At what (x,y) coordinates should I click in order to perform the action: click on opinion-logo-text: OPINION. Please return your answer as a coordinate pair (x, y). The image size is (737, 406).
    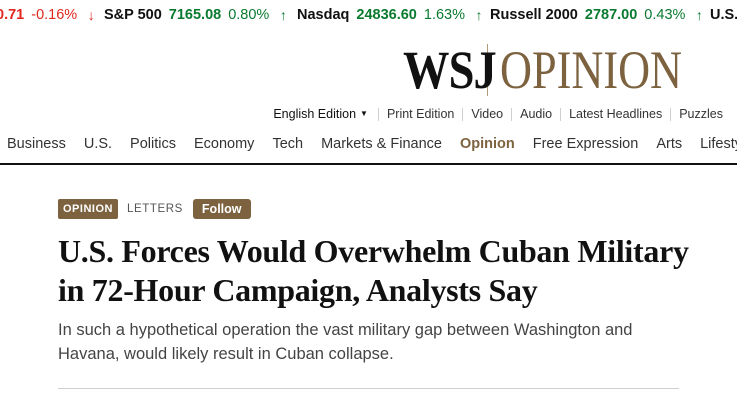
    Looking at the image, I should click on (591, 70).